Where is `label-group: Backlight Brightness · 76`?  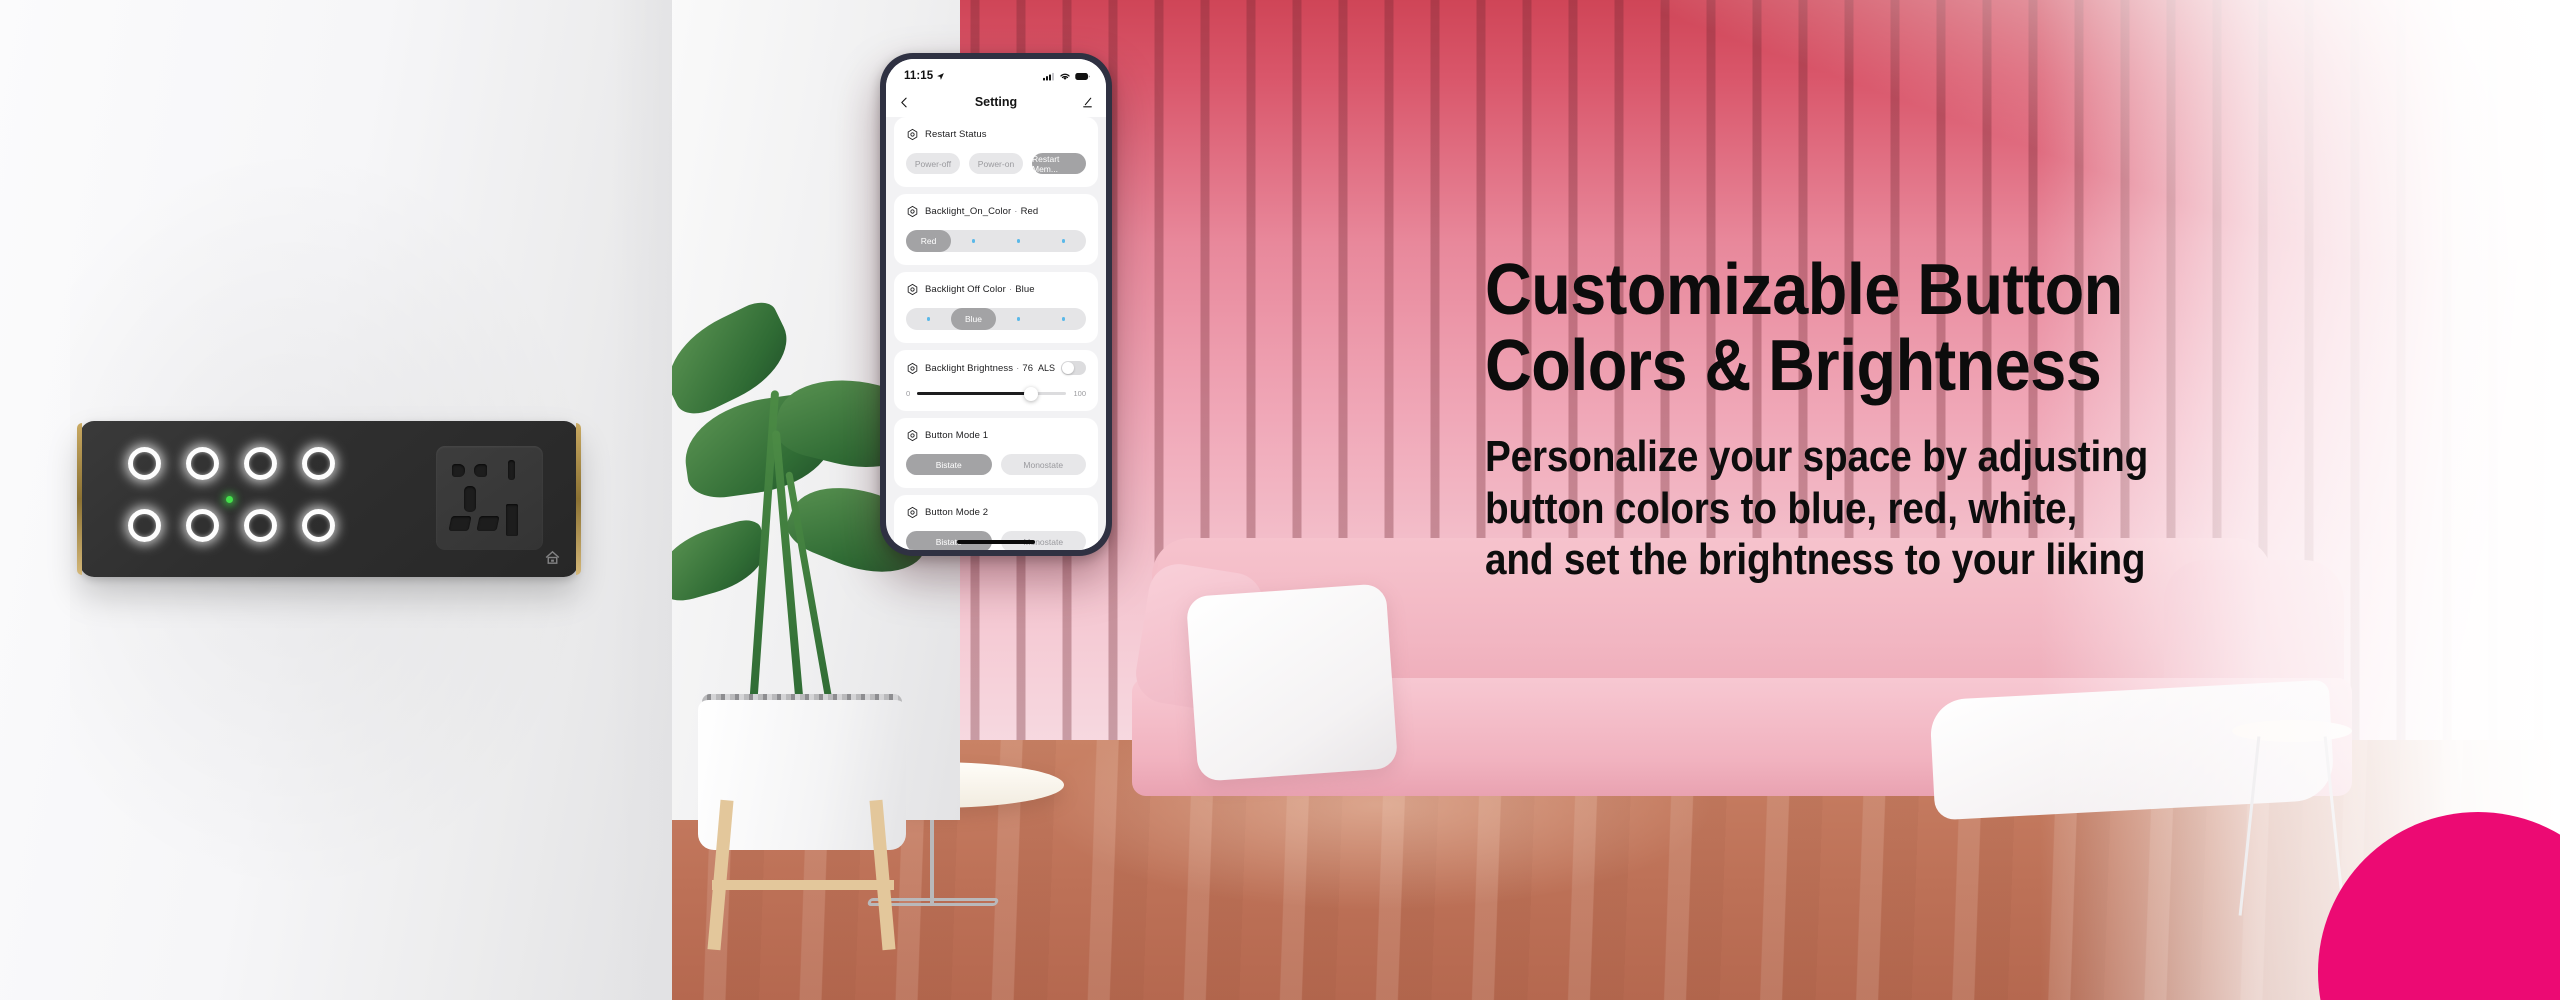
label-group: Backlight Brightness · 76 is located at coordinates (969, 368).